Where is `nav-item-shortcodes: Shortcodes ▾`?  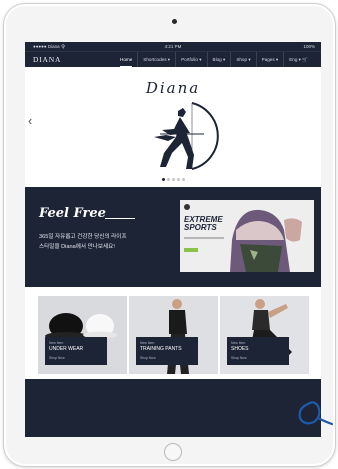
nav-item-shortcodes: Shortcodes ▾ is located at coordinates (156, 60).